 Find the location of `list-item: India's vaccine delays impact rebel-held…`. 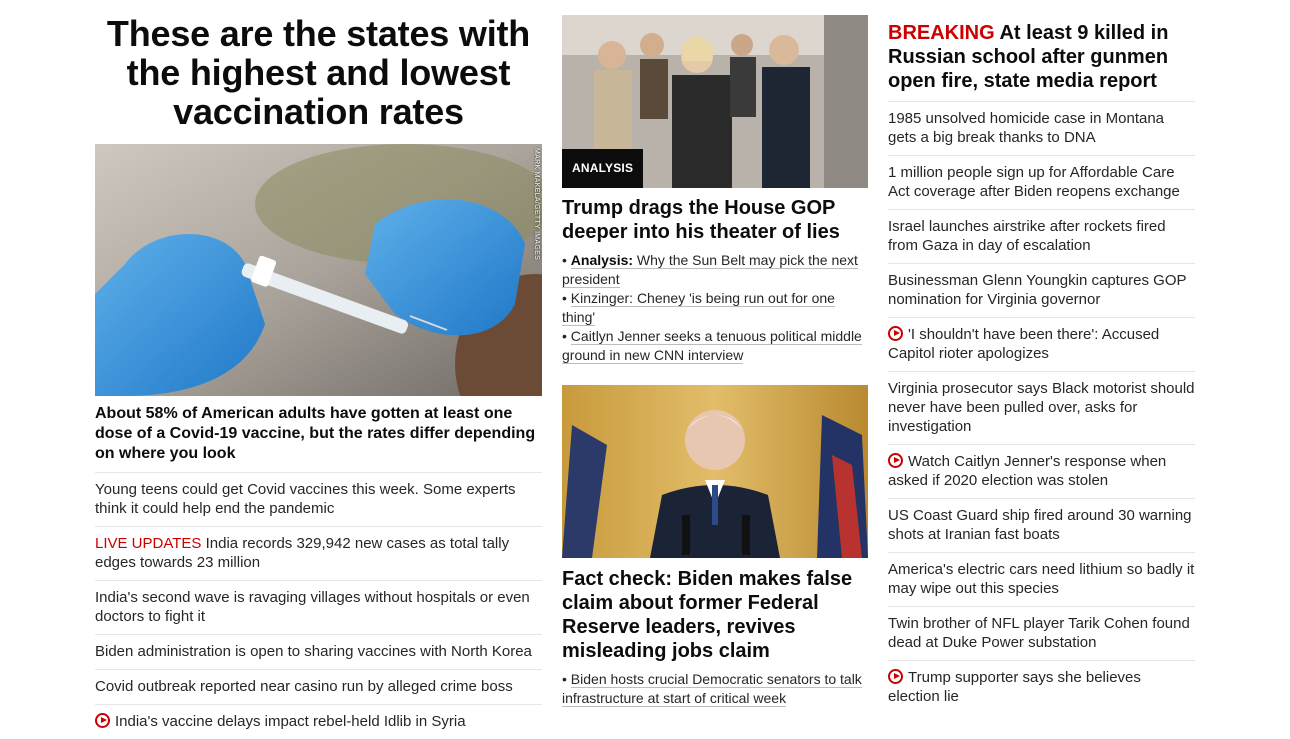

list-item: India's vaccine delays impact rebel-held… is located at coordinates (318, 721).